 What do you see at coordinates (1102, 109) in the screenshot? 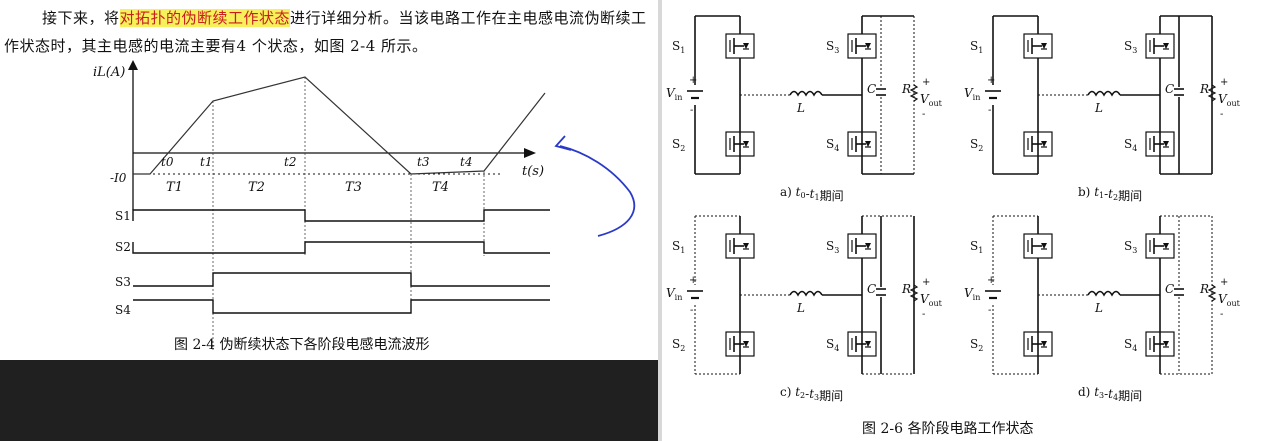
I see `circuit-panel-b: L Vin + - S1 S2 S3 S4 C R Vout + - b) t1-t2期间` at bounding box center [1102, 109].